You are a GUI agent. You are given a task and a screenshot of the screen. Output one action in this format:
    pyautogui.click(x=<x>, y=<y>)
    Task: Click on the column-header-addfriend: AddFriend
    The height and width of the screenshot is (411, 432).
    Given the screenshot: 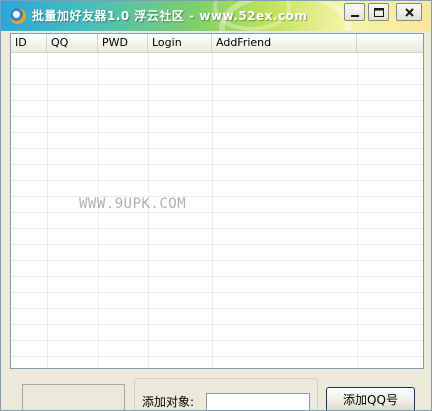 What is the action you would take?
    pyautogui.click(x=284, y=43)
    